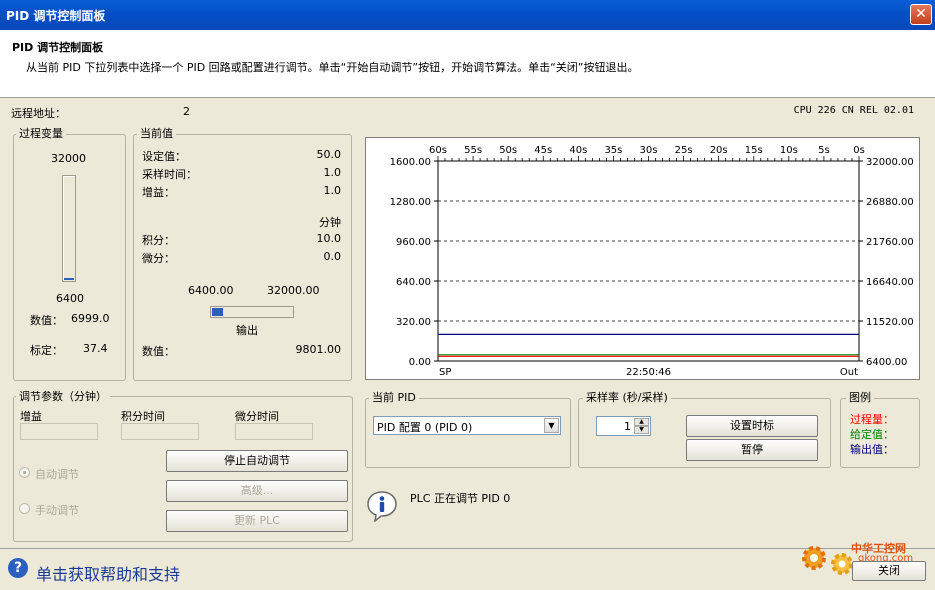  Describe the element at coordinates (860, 397) in the screenshot. I see `legend-title: 图例` at that location.